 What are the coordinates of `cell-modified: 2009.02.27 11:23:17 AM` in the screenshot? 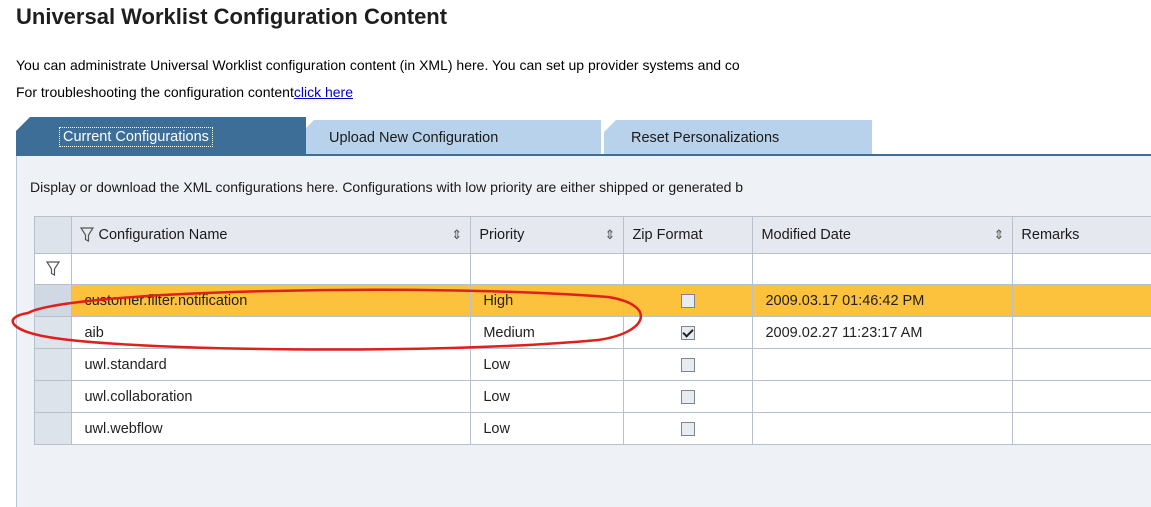 It's located at (883, 332).